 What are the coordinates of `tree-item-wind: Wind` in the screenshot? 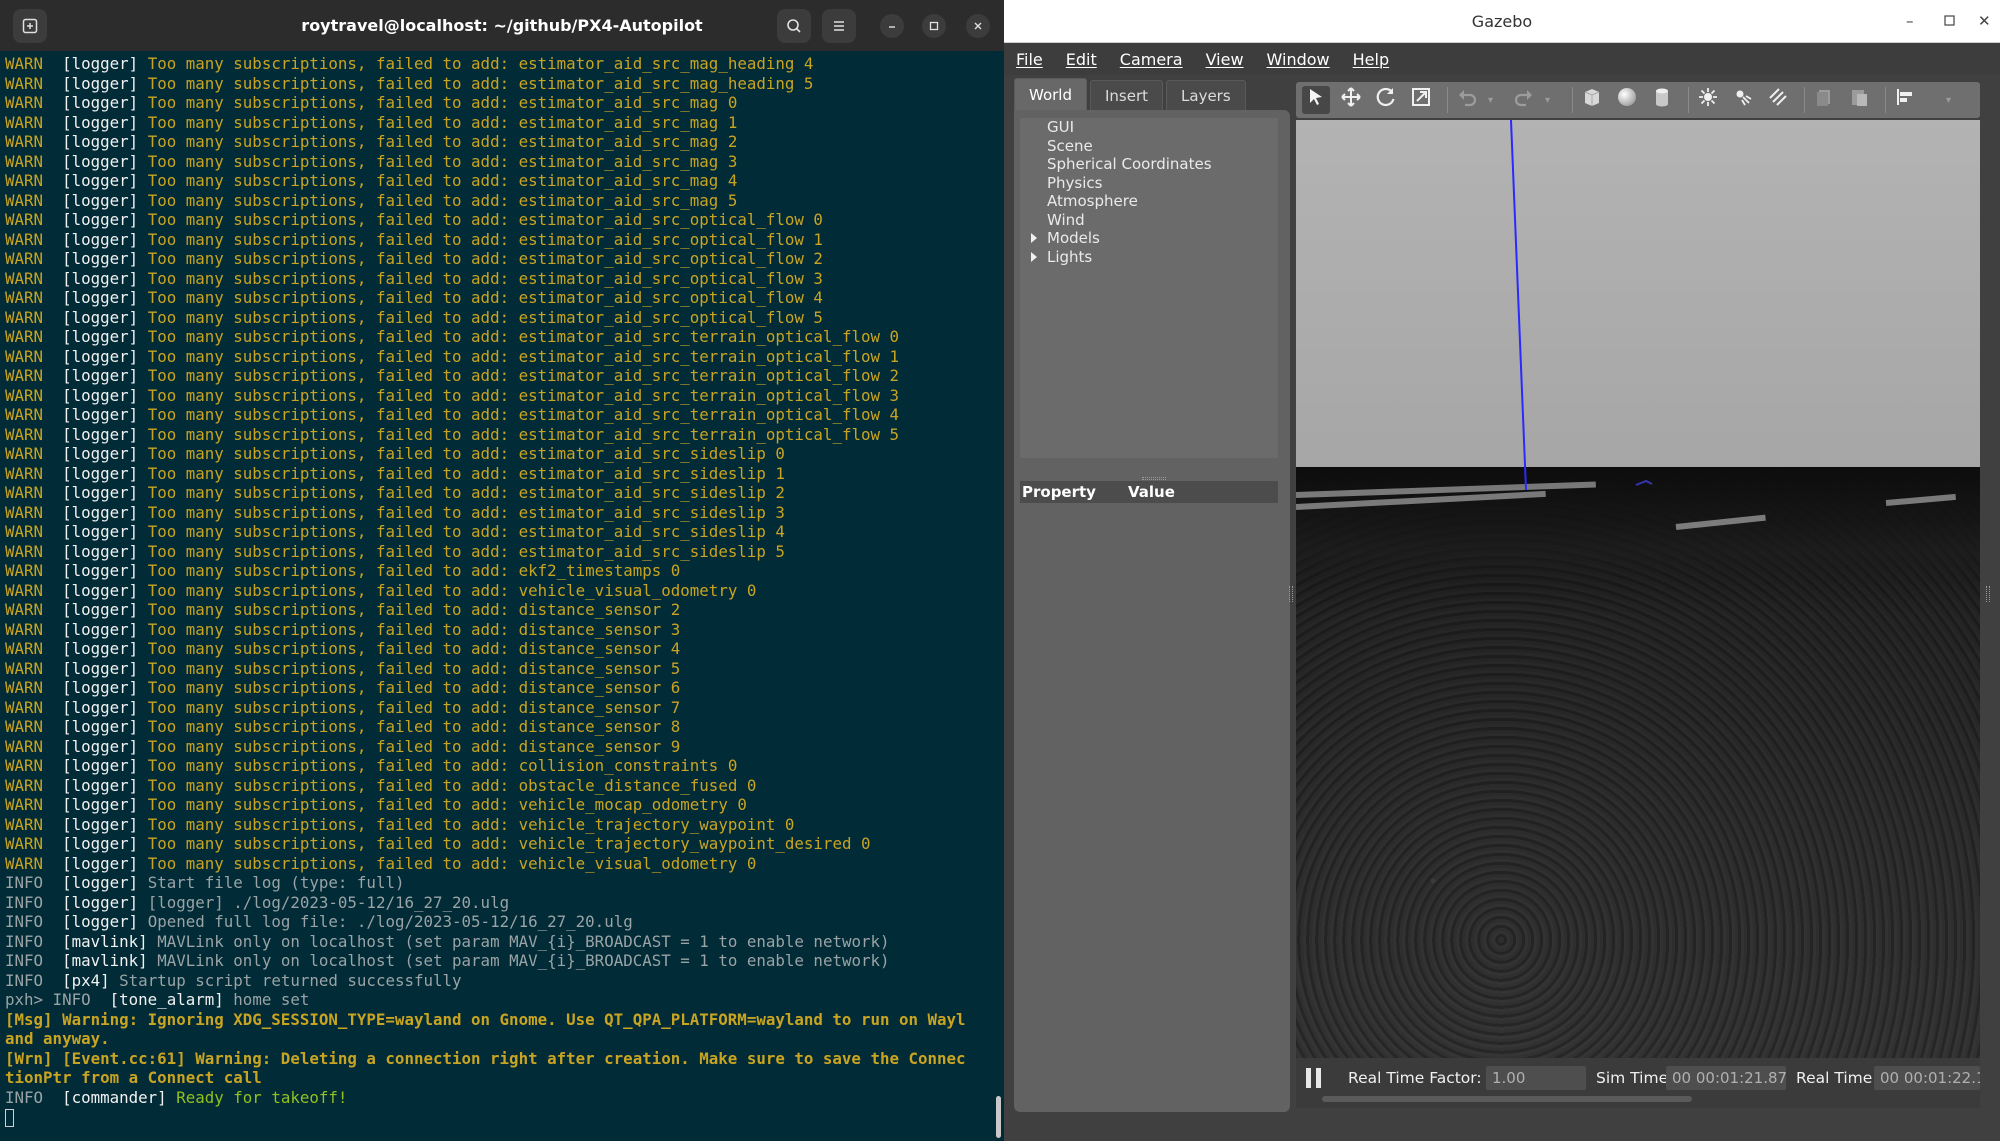 It's located at (1149, 220).